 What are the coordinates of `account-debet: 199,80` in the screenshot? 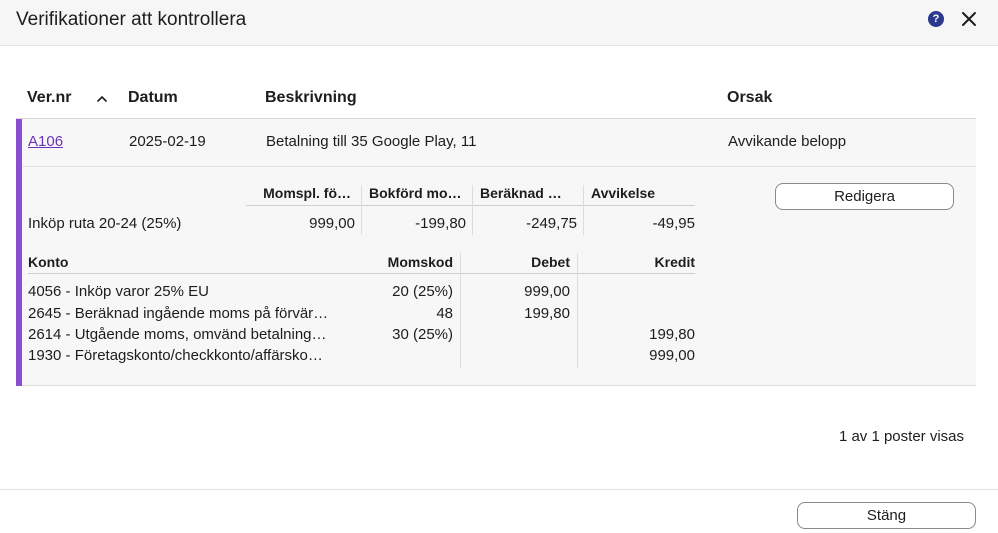 It's located at (547, 313).